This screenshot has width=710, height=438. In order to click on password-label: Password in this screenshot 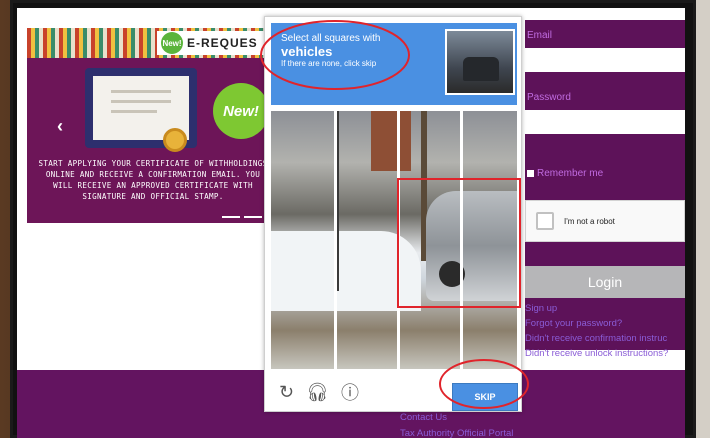, I will do `click(549, 97)`.